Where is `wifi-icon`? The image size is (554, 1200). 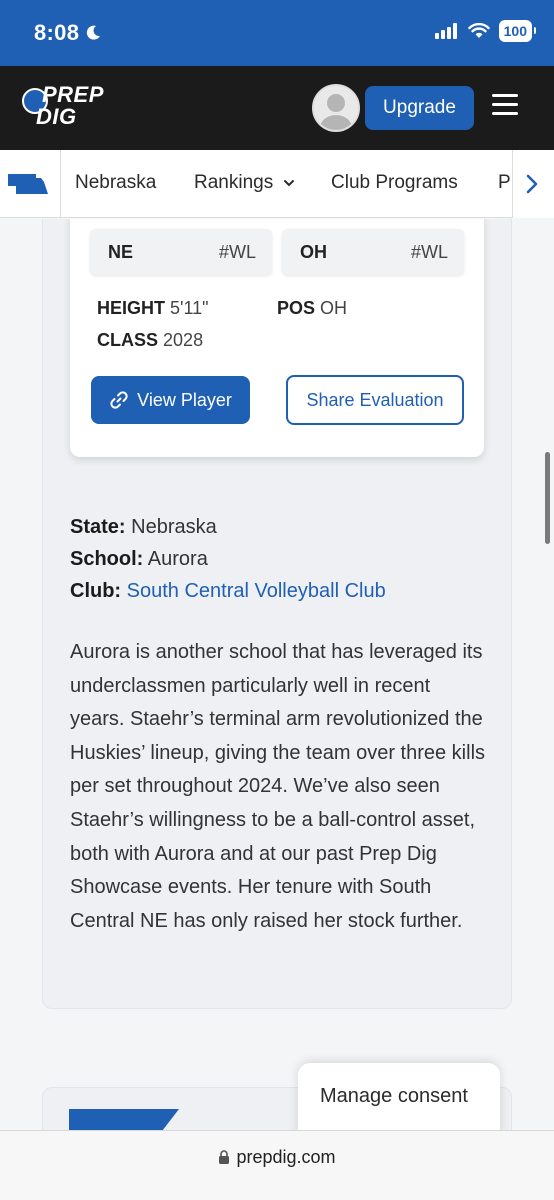
wifi-icon is located at coordinates (478, 30).